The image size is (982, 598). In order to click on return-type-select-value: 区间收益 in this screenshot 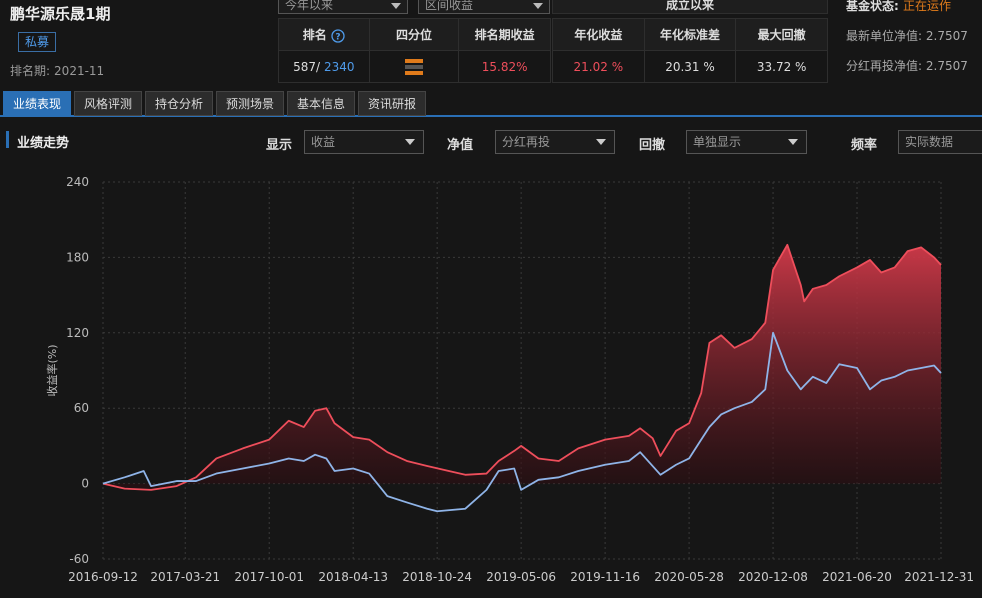, I will do `click(449, 6)`.